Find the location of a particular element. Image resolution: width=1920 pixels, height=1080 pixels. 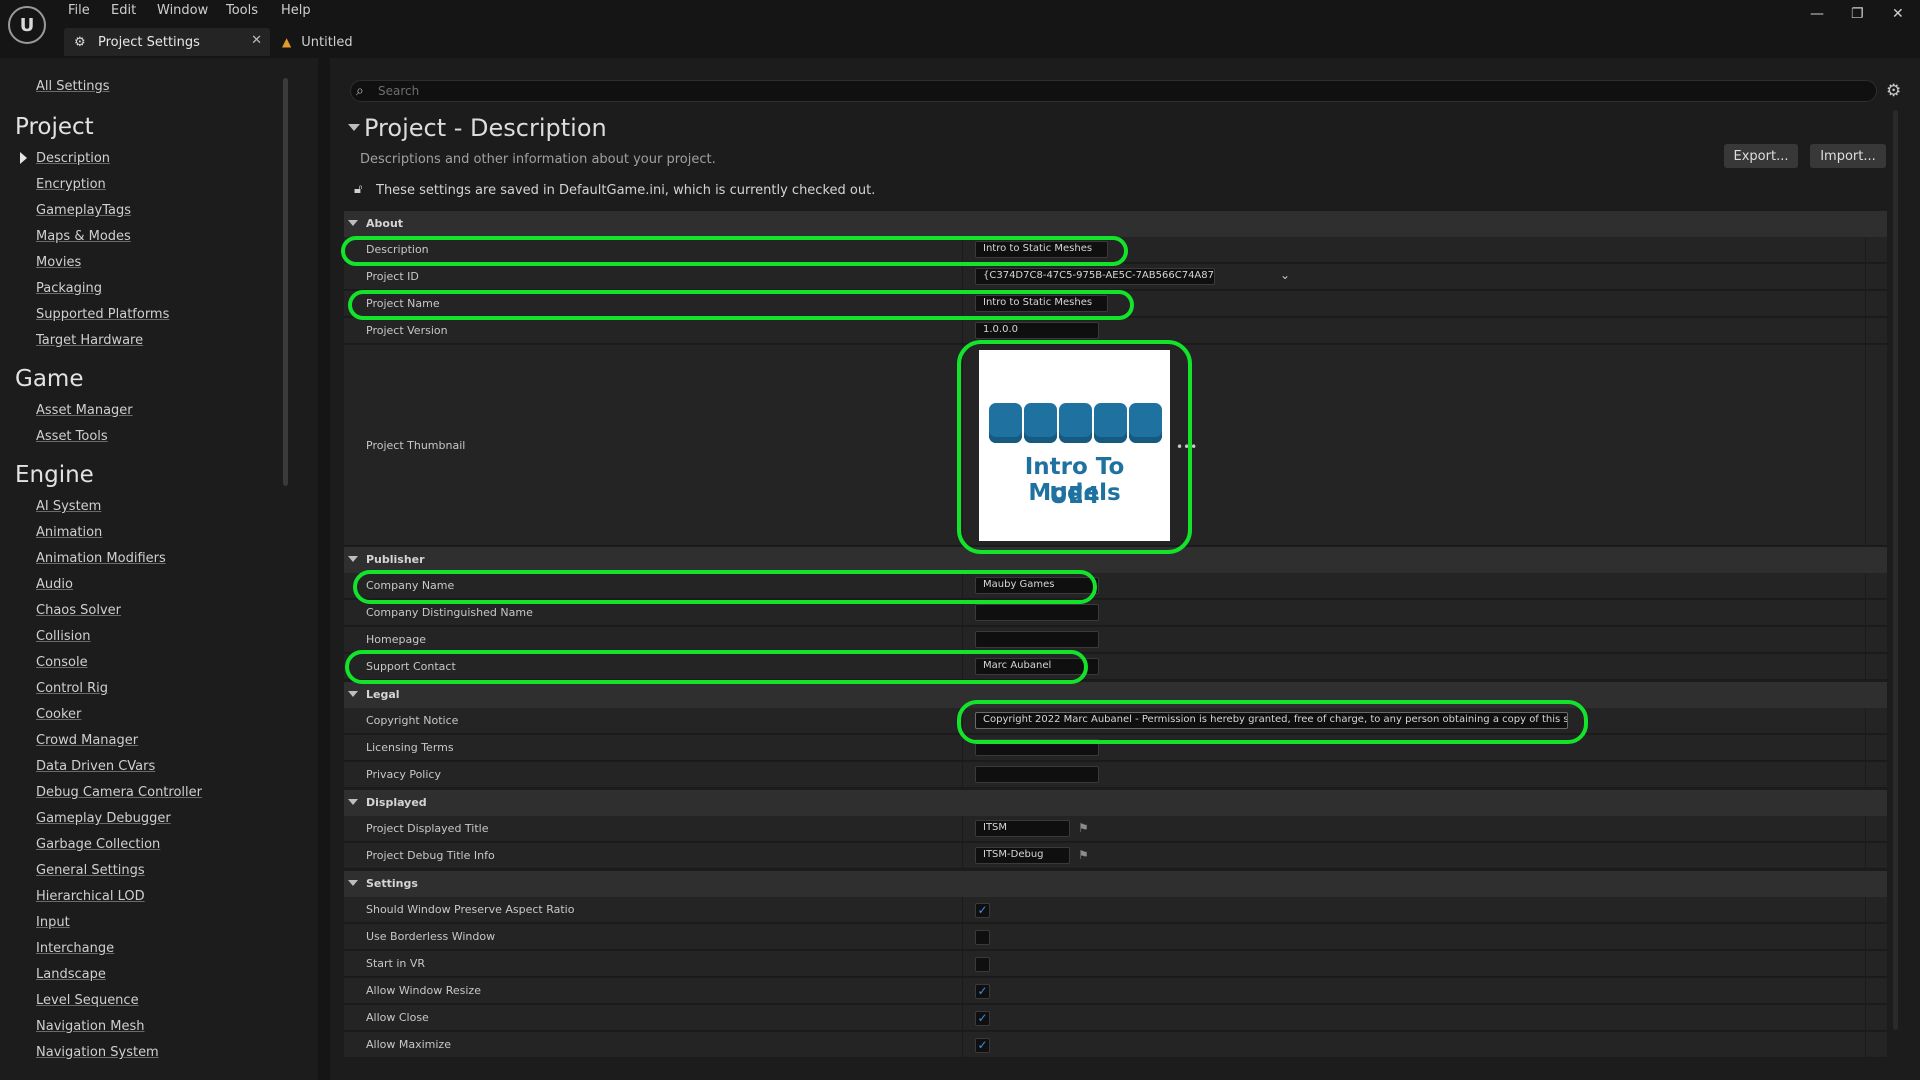

sidebar-item-asset-manager: Asset Manager is located at coordinates (84, 410).